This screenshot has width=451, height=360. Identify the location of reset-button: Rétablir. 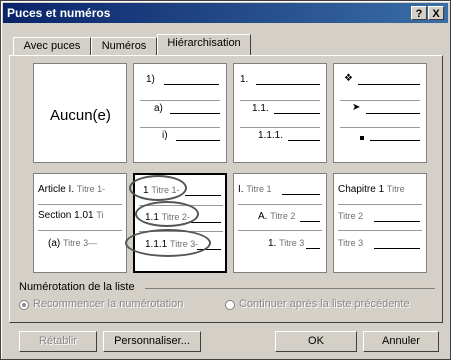
(58, 341).